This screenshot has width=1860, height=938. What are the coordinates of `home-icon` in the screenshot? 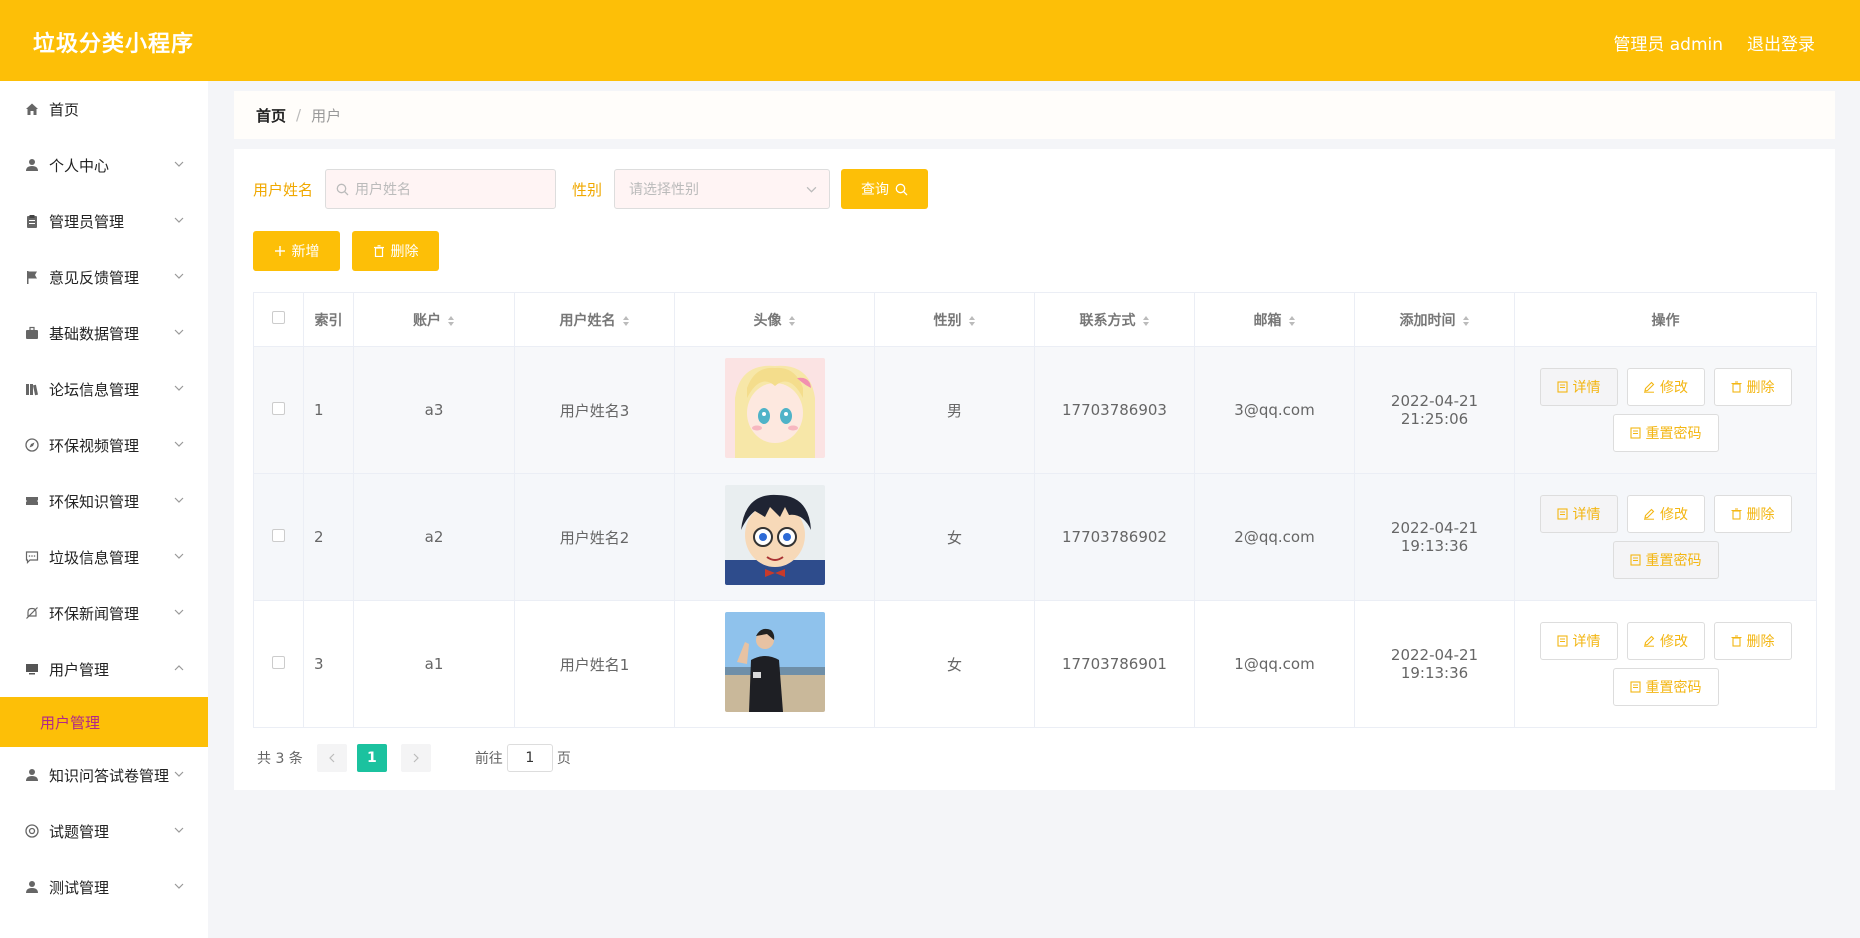 It's located at (32, 109).